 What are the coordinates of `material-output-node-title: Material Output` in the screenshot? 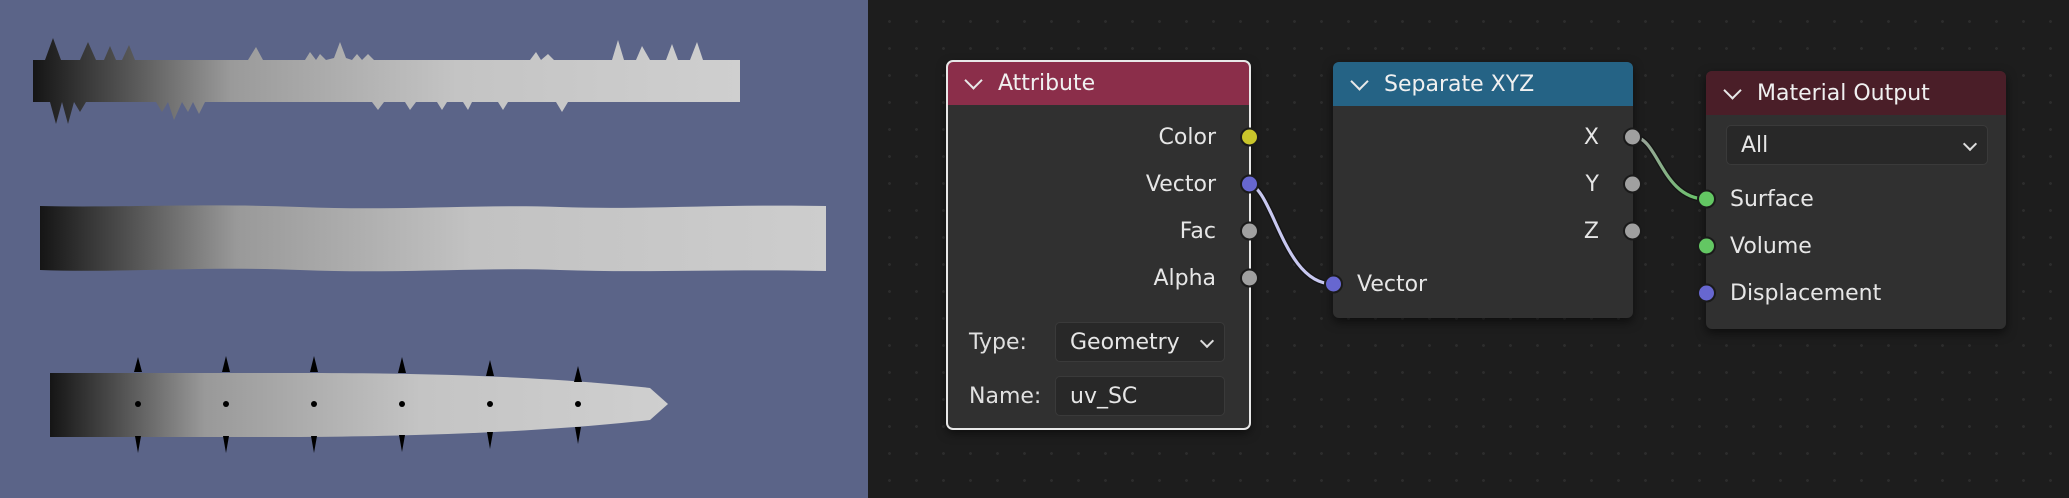 It's located at (1843, 93).